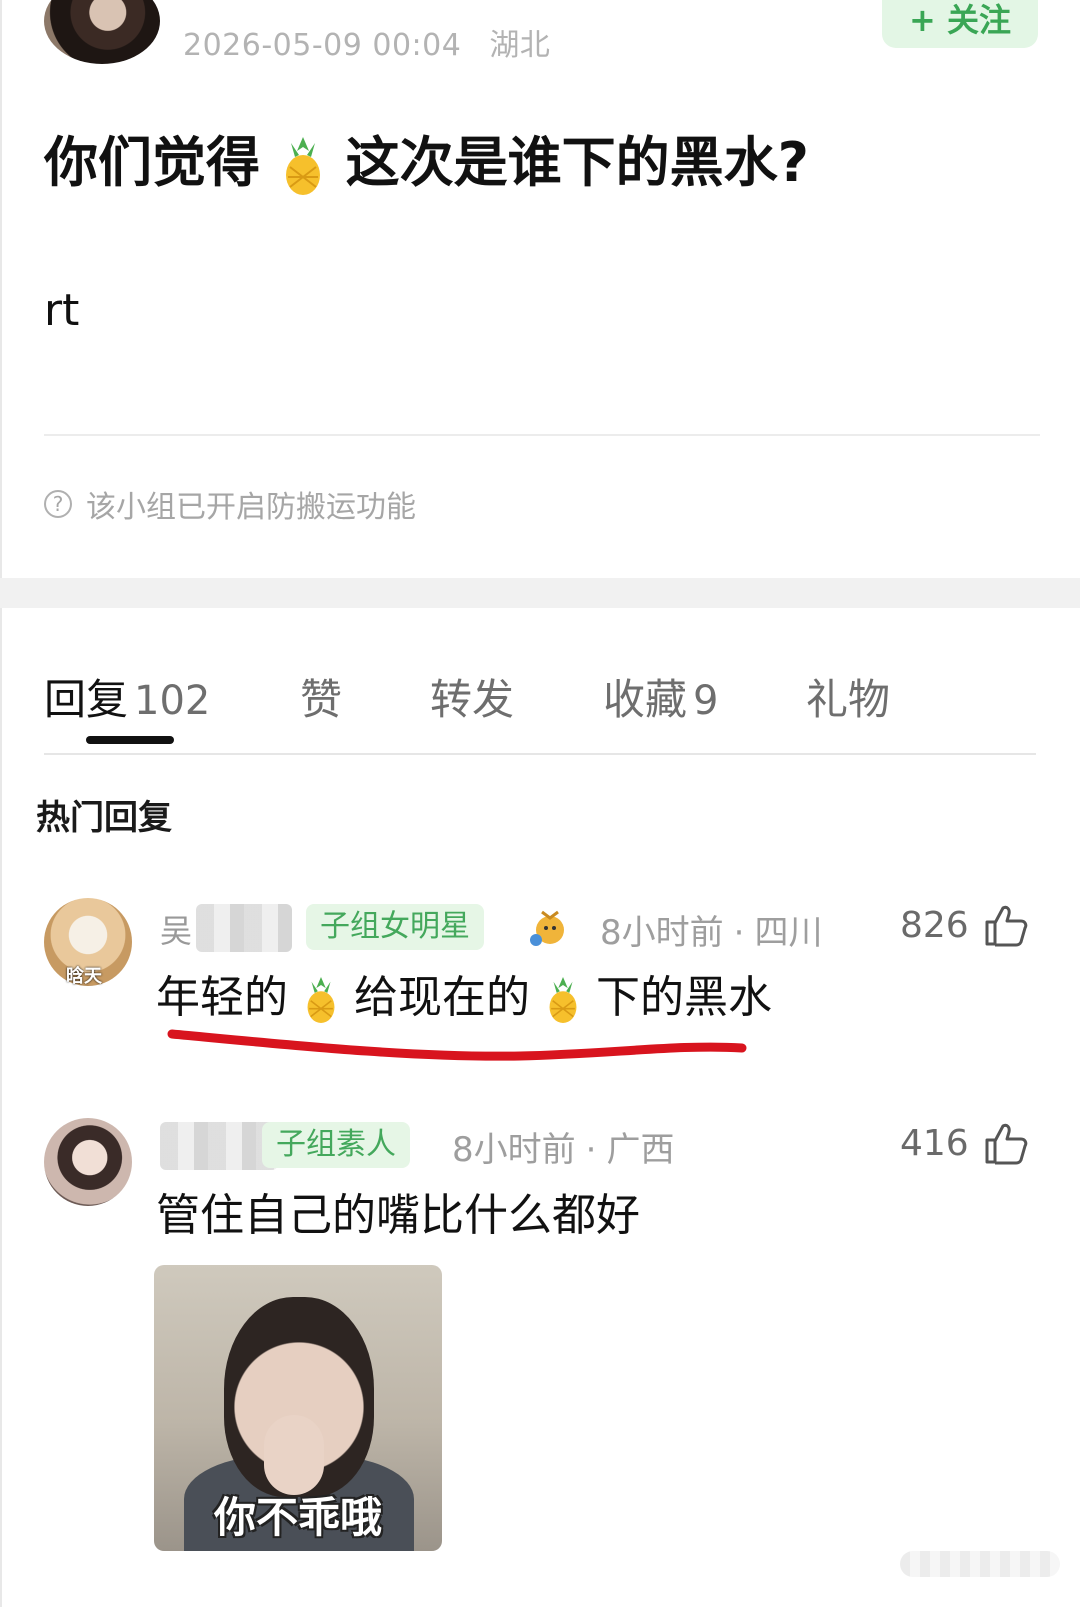  I want to click on reply-username-visible: 吴, so click(177, 929).